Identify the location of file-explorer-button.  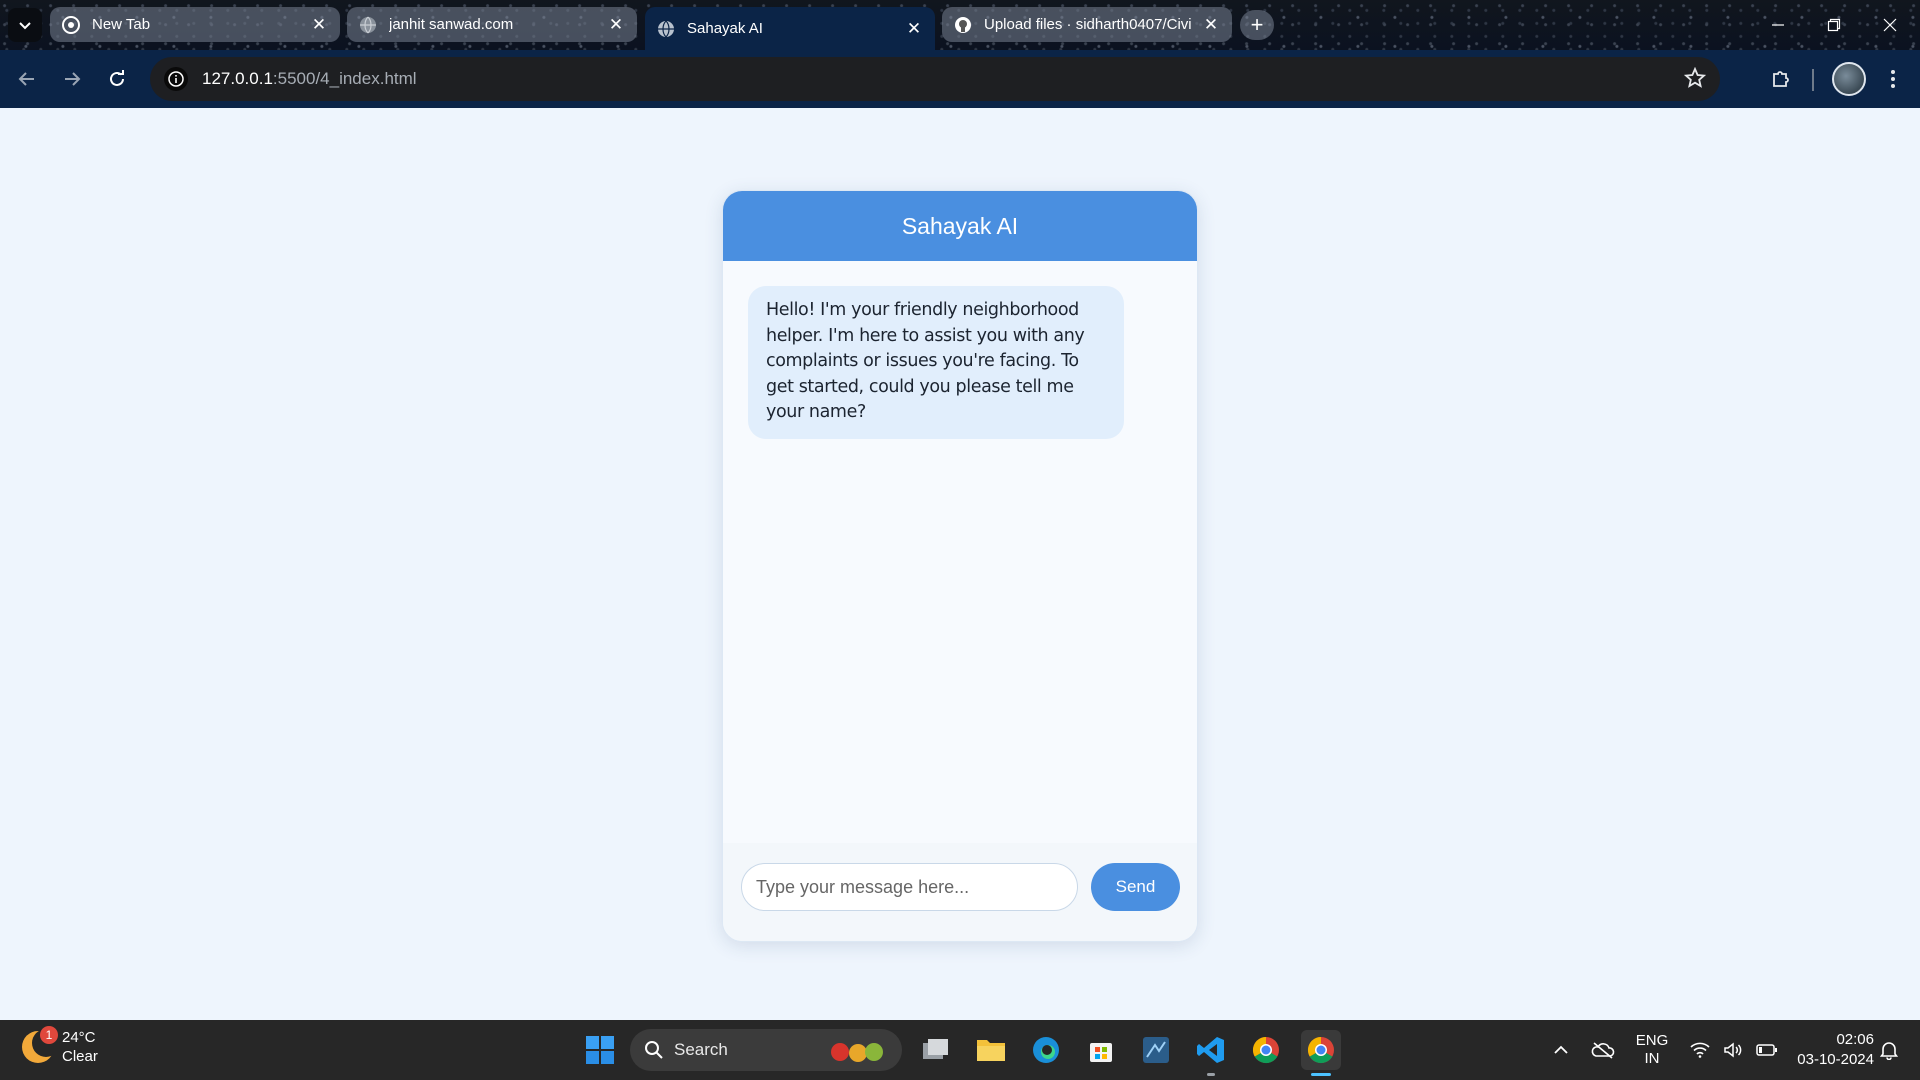
(991, 1050).